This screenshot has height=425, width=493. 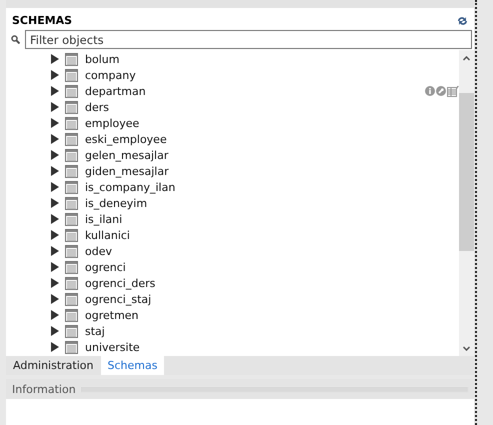 What do you see at coordinates (462, 21) in the screenshot?
I see `refresh-icon` at bounding box center [462, 21].